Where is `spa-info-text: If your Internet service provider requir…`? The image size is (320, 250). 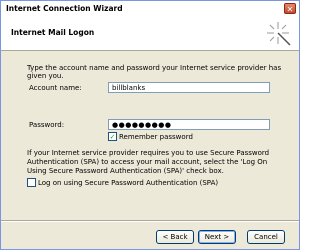
spa-info-text: If your Internet service provider requir… is located at coordinates (148, 162).